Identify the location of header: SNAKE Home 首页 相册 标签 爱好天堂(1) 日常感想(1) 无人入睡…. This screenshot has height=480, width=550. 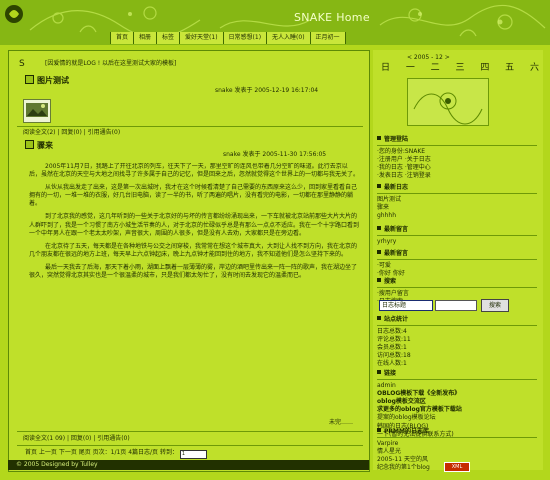
(275, 22).